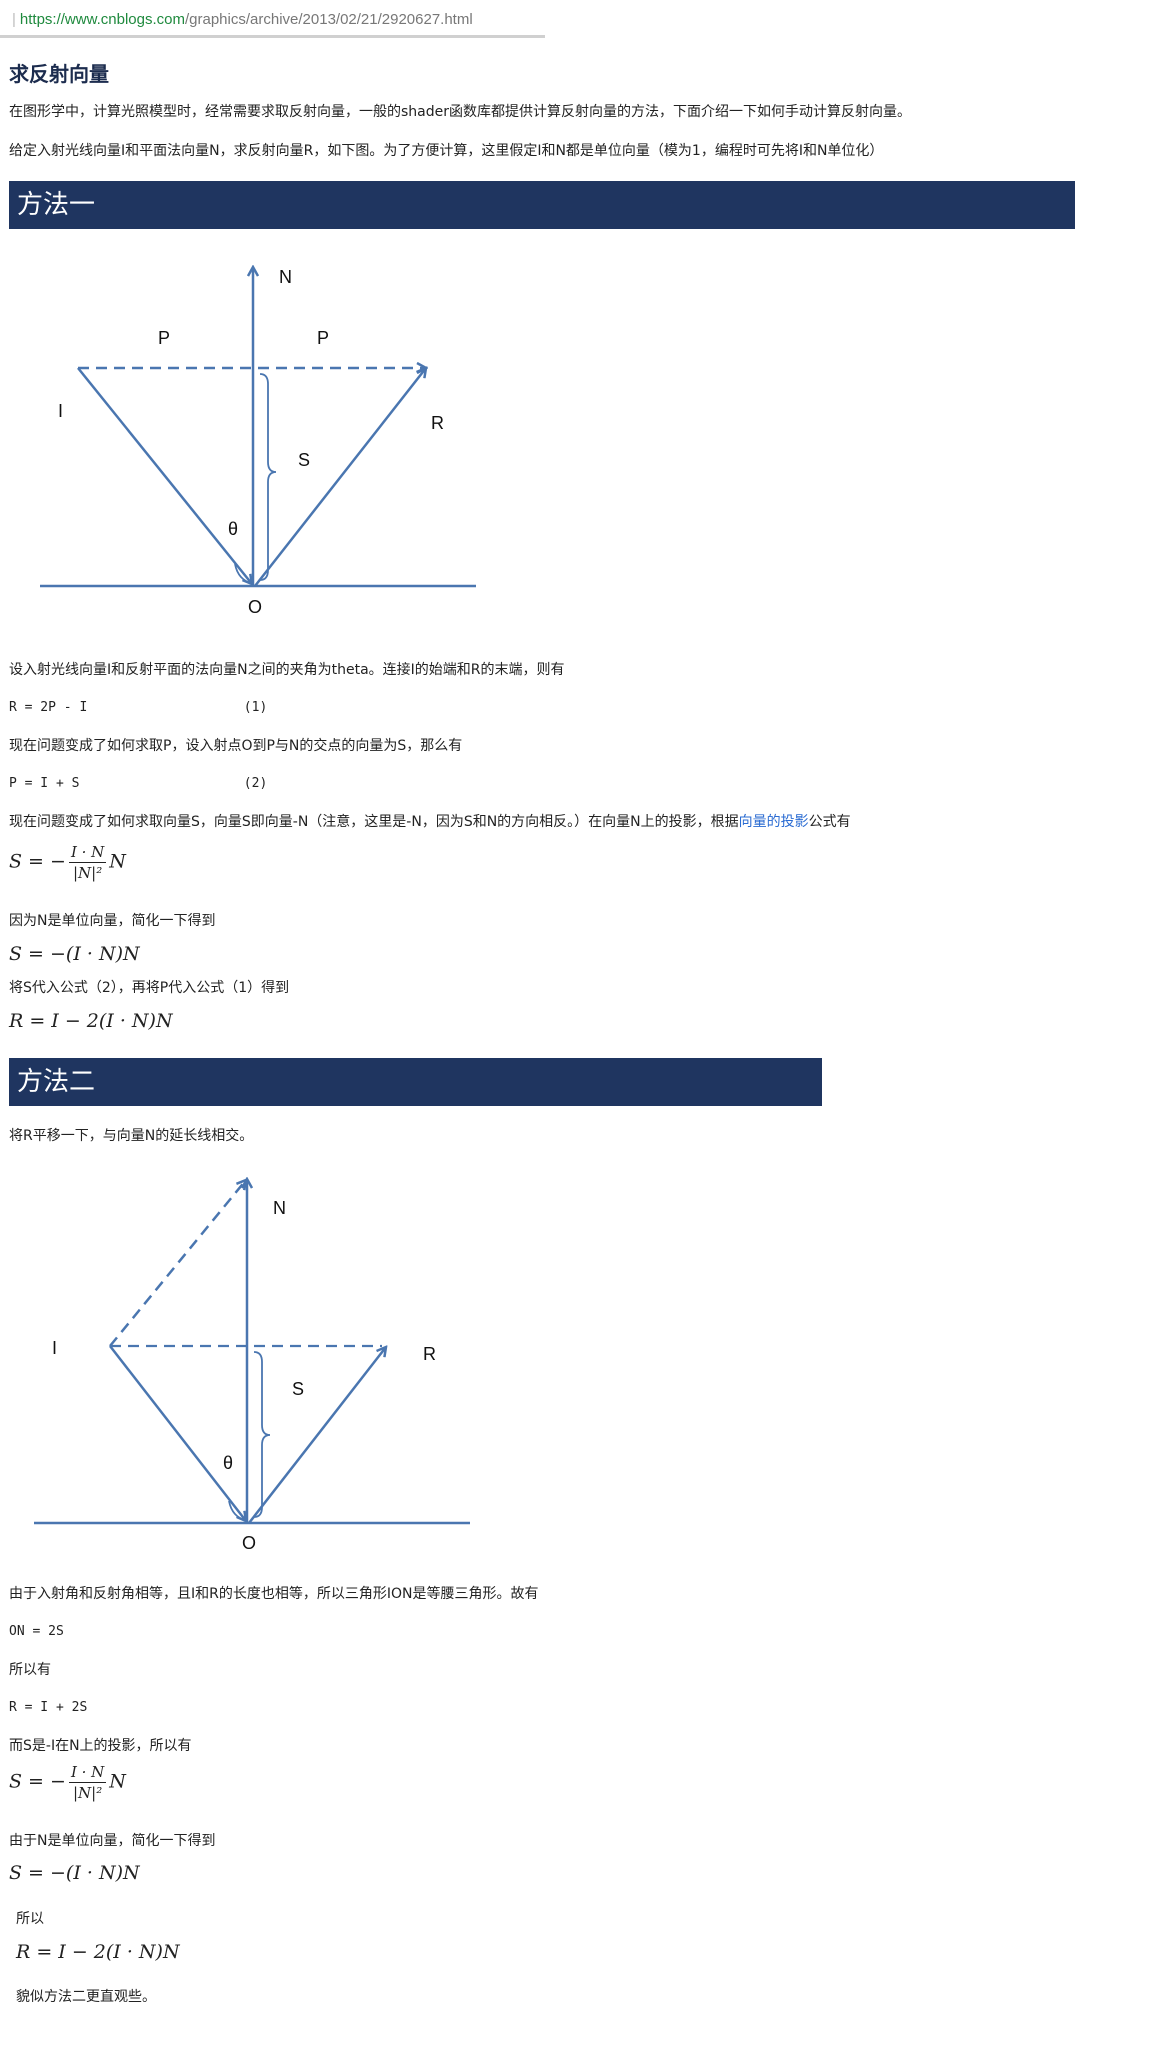 The height and width of the screenshot is (2055, 1151). I want to click on method2-formula-r: R = I − 2(I · N)N, so click(98, 1952).